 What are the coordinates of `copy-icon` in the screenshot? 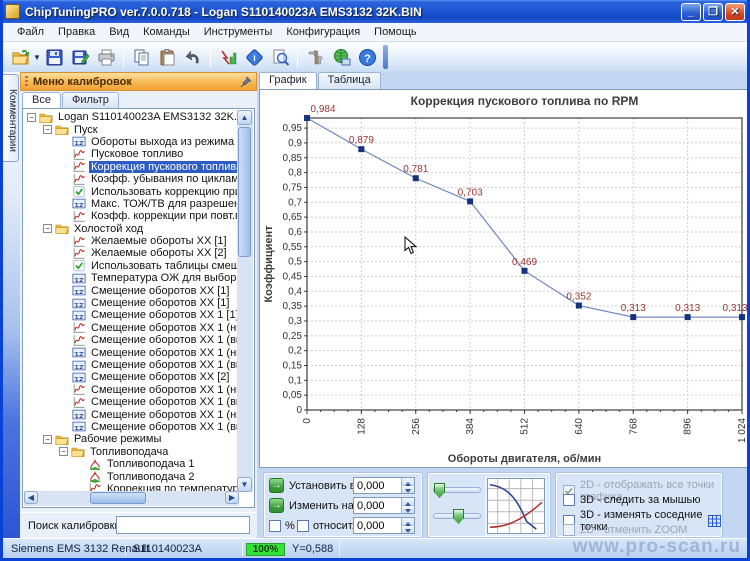 It's located at (141, 57).